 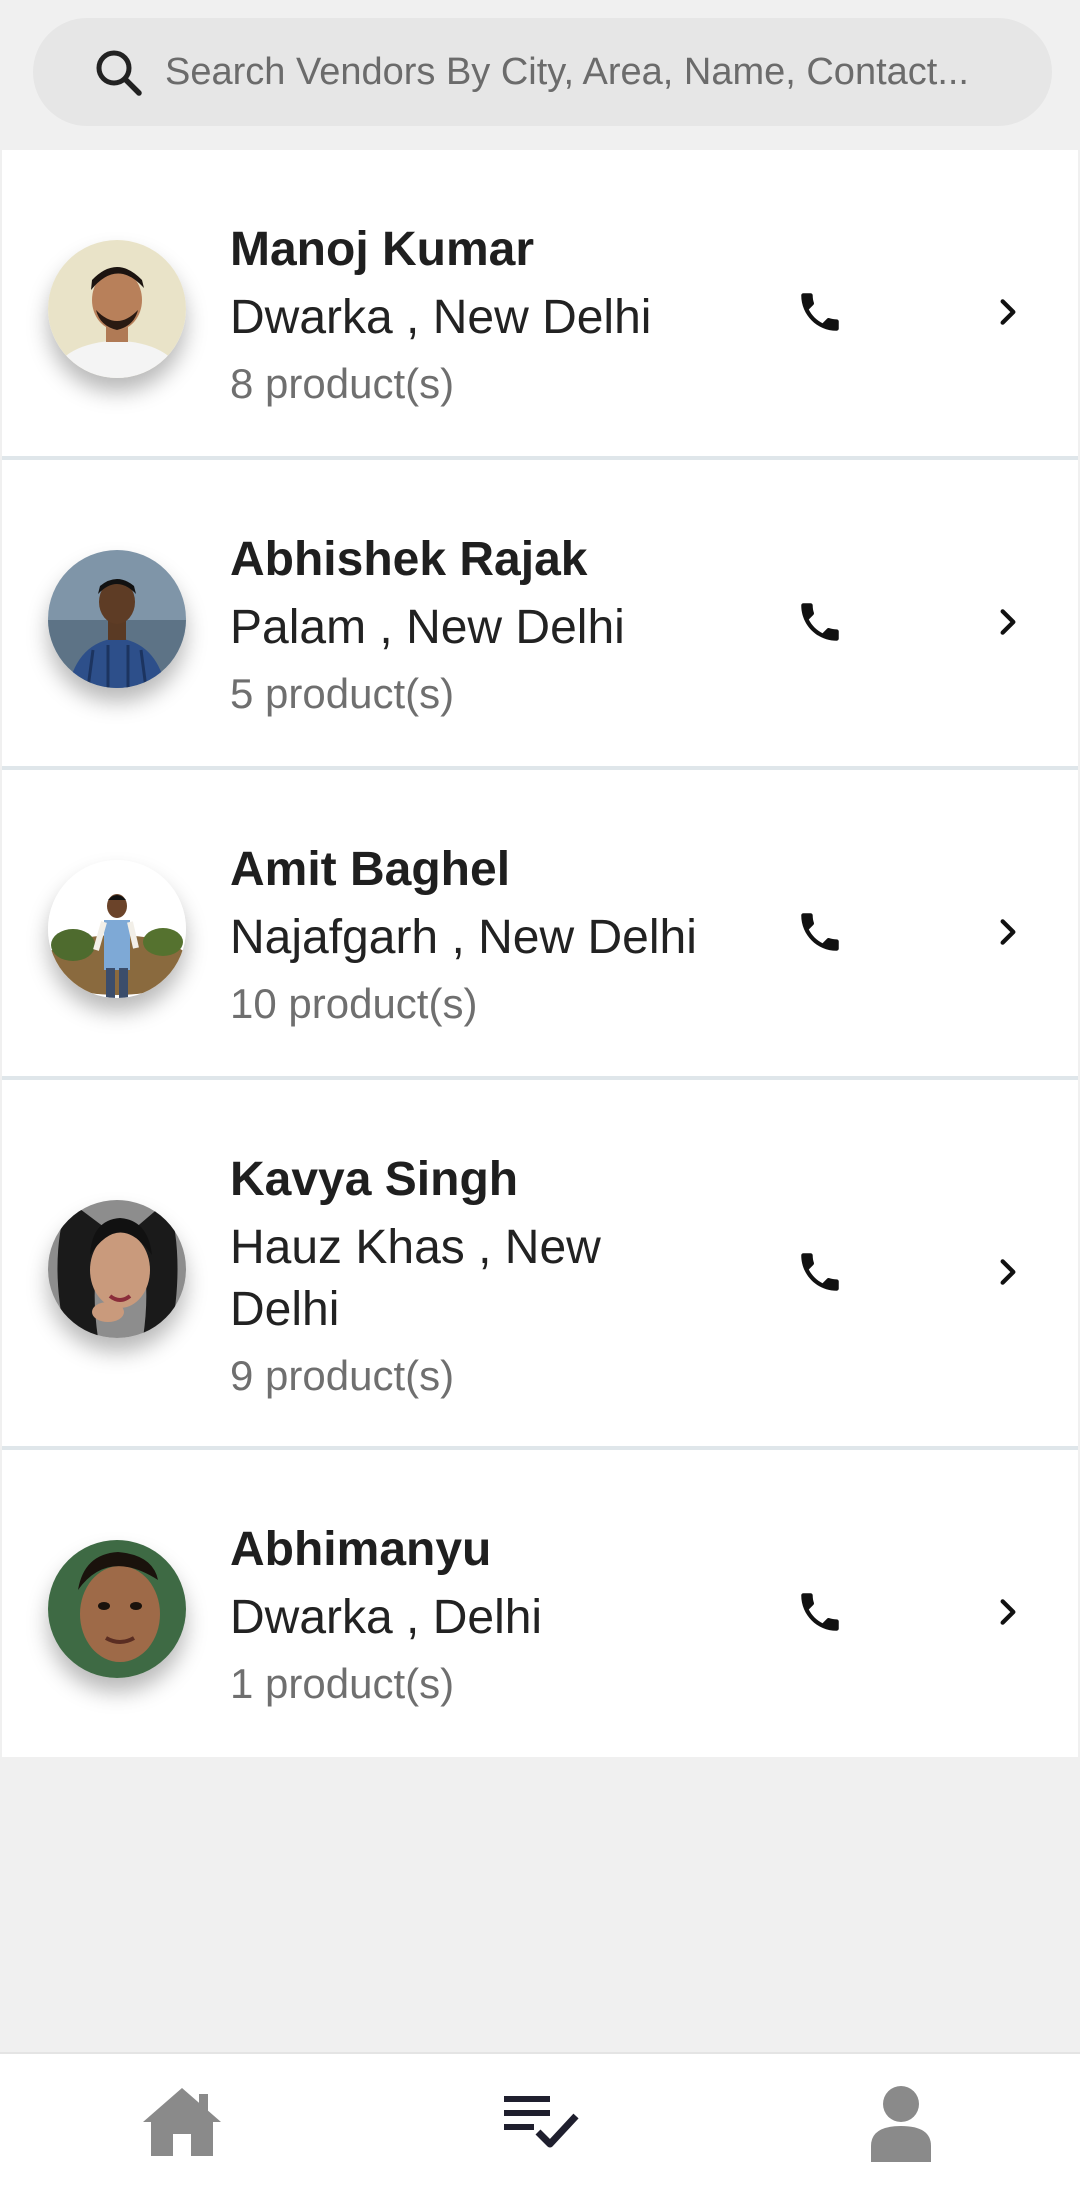 I want to click on vendor-location: Najafgarh , New Delhi, so click(x=463, y=937).